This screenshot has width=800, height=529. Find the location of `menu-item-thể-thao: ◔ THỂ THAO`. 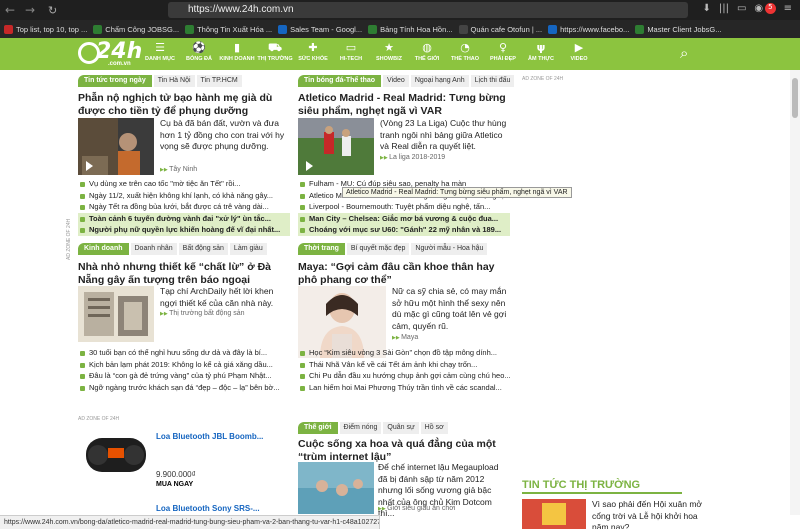

menu-item-thể-thao: ◔ THỂ THAO is located at coordinates (465, 54).